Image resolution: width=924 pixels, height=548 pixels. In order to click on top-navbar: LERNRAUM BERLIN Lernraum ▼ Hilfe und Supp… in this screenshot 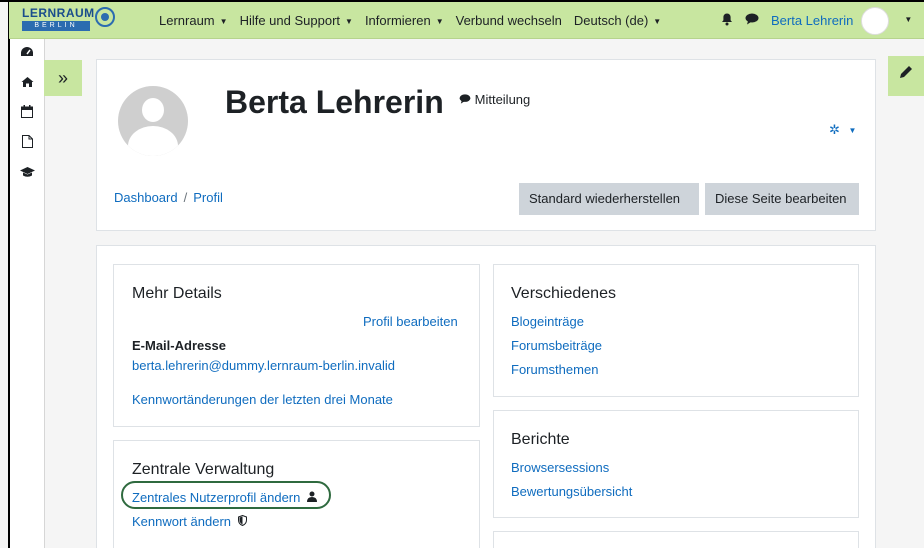, I will do `click(466, 20)`.